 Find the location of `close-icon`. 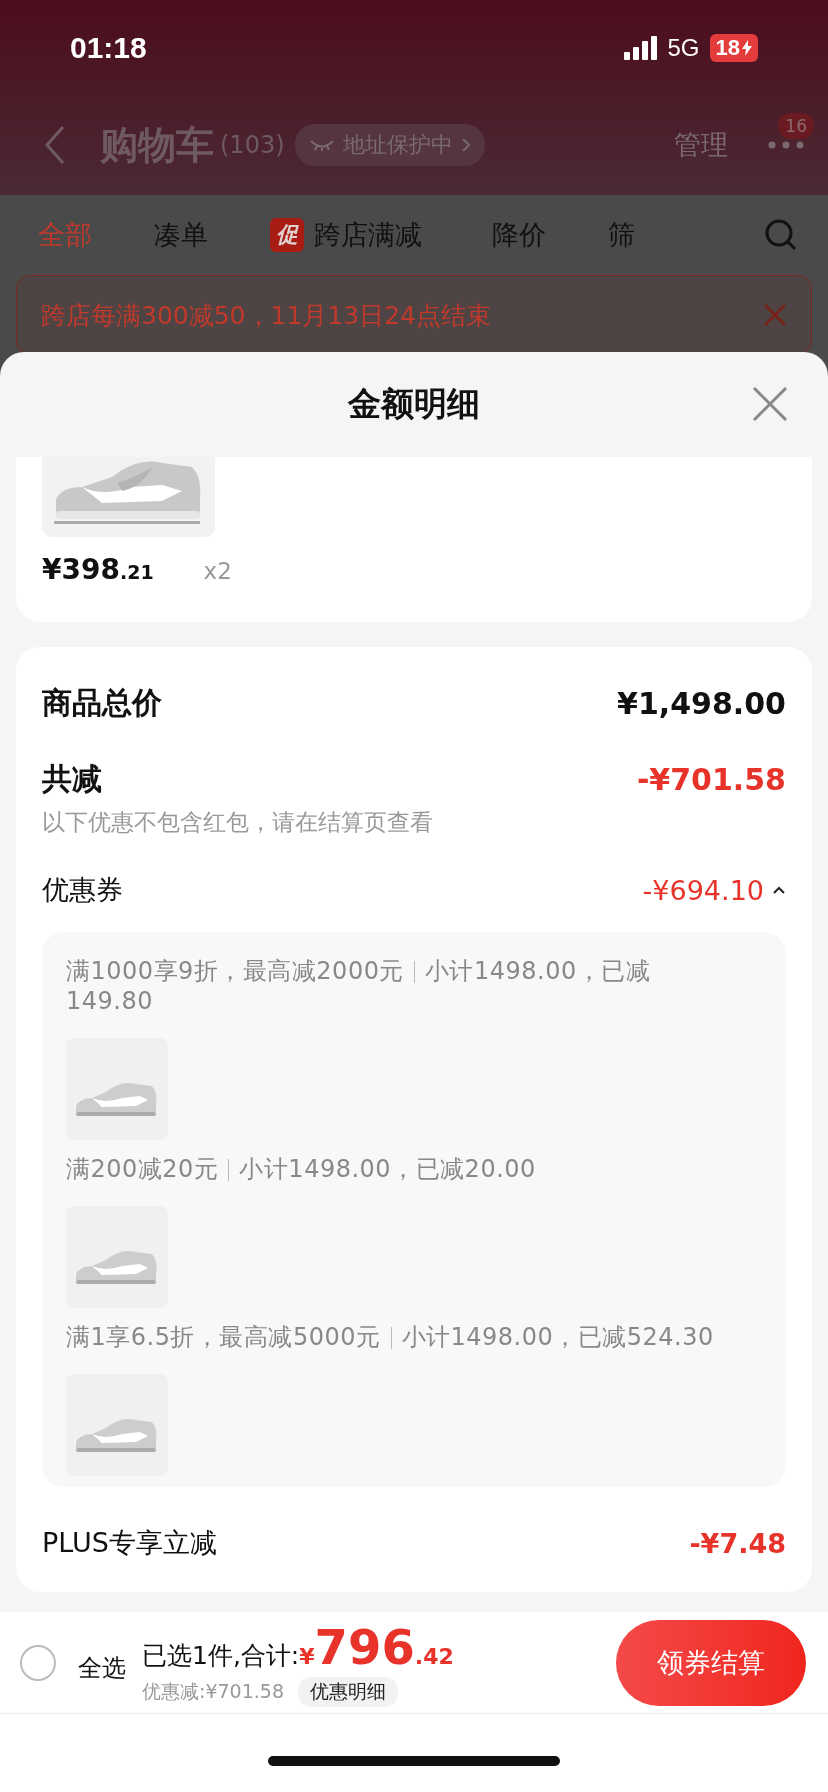

close-icon is located at coordinates (770, 404).